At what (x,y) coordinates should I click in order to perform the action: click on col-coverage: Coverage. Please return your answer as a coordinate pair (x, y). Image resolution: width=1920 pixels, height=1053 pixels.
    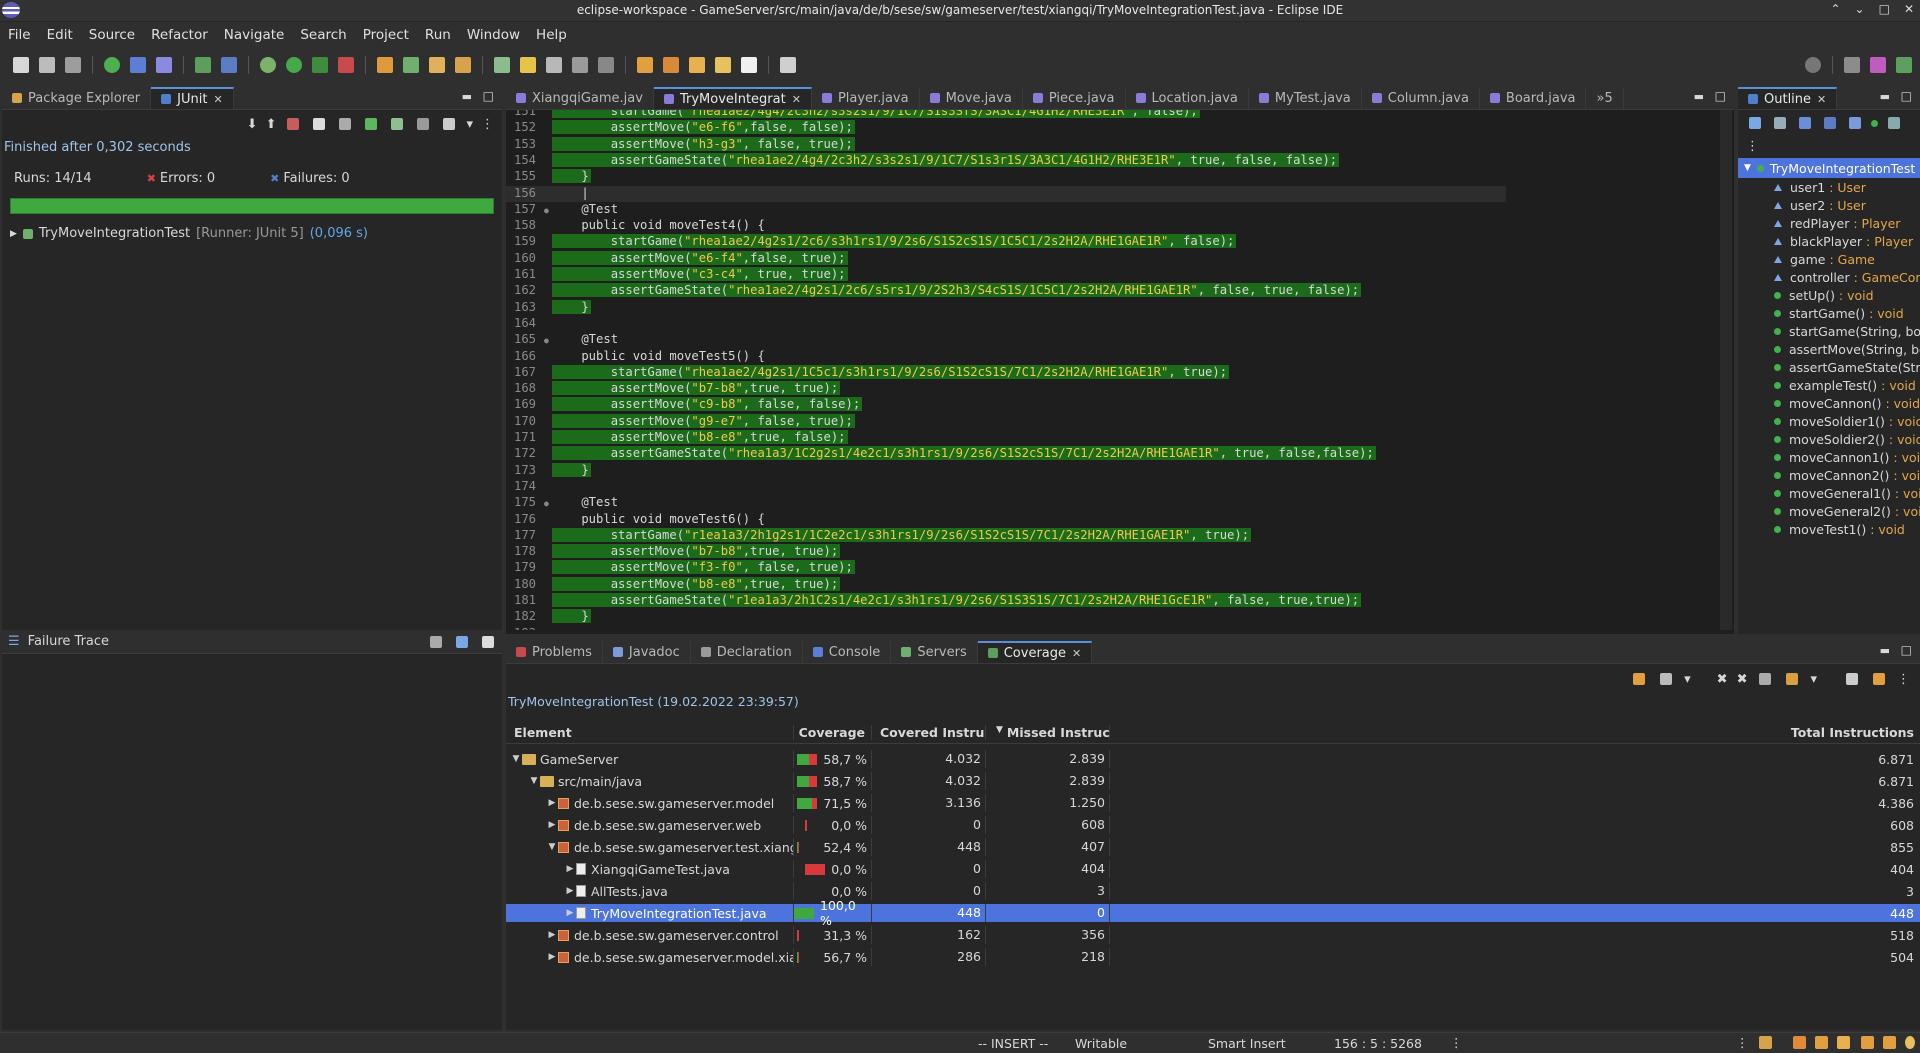
    Looking at the image, I should click on (833, 732).